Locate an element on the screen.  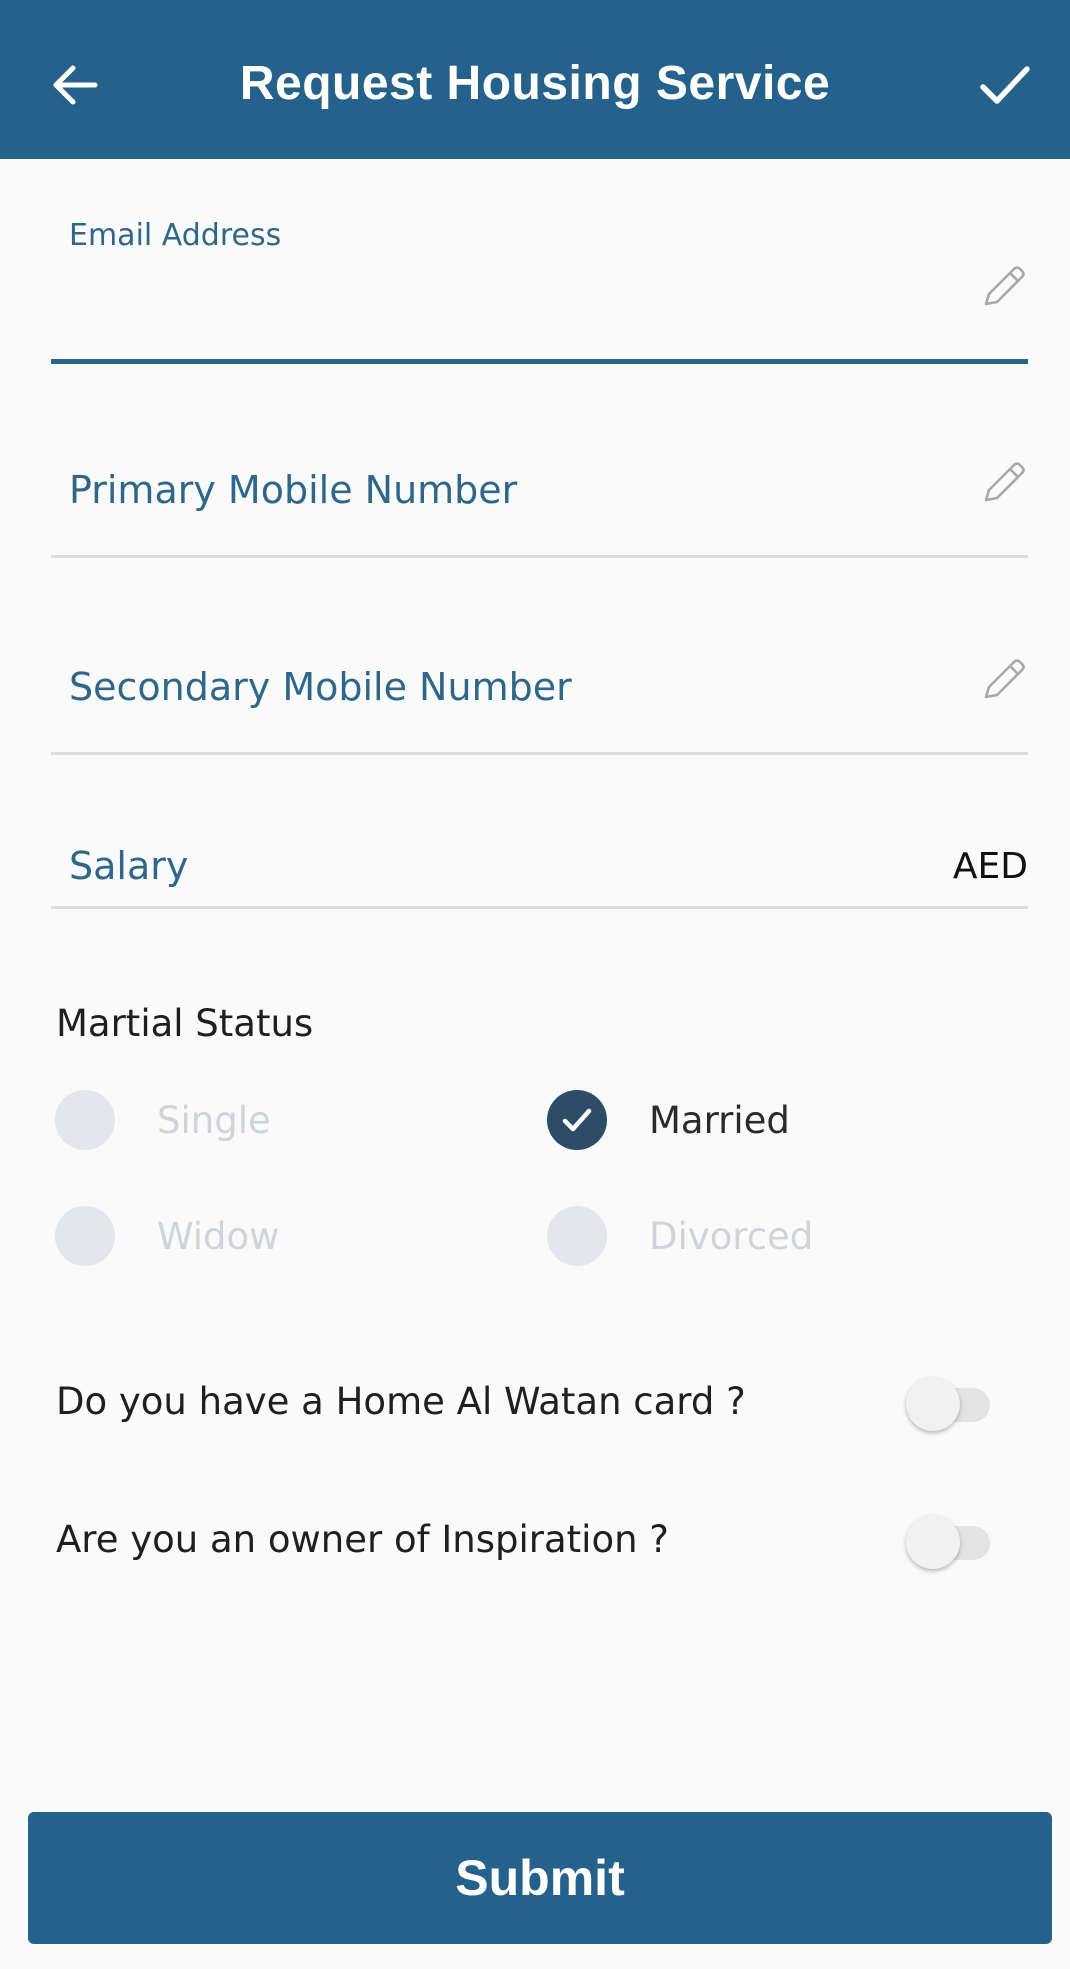
owner-inspiration-toggle is located at coordinates (951, 1542).